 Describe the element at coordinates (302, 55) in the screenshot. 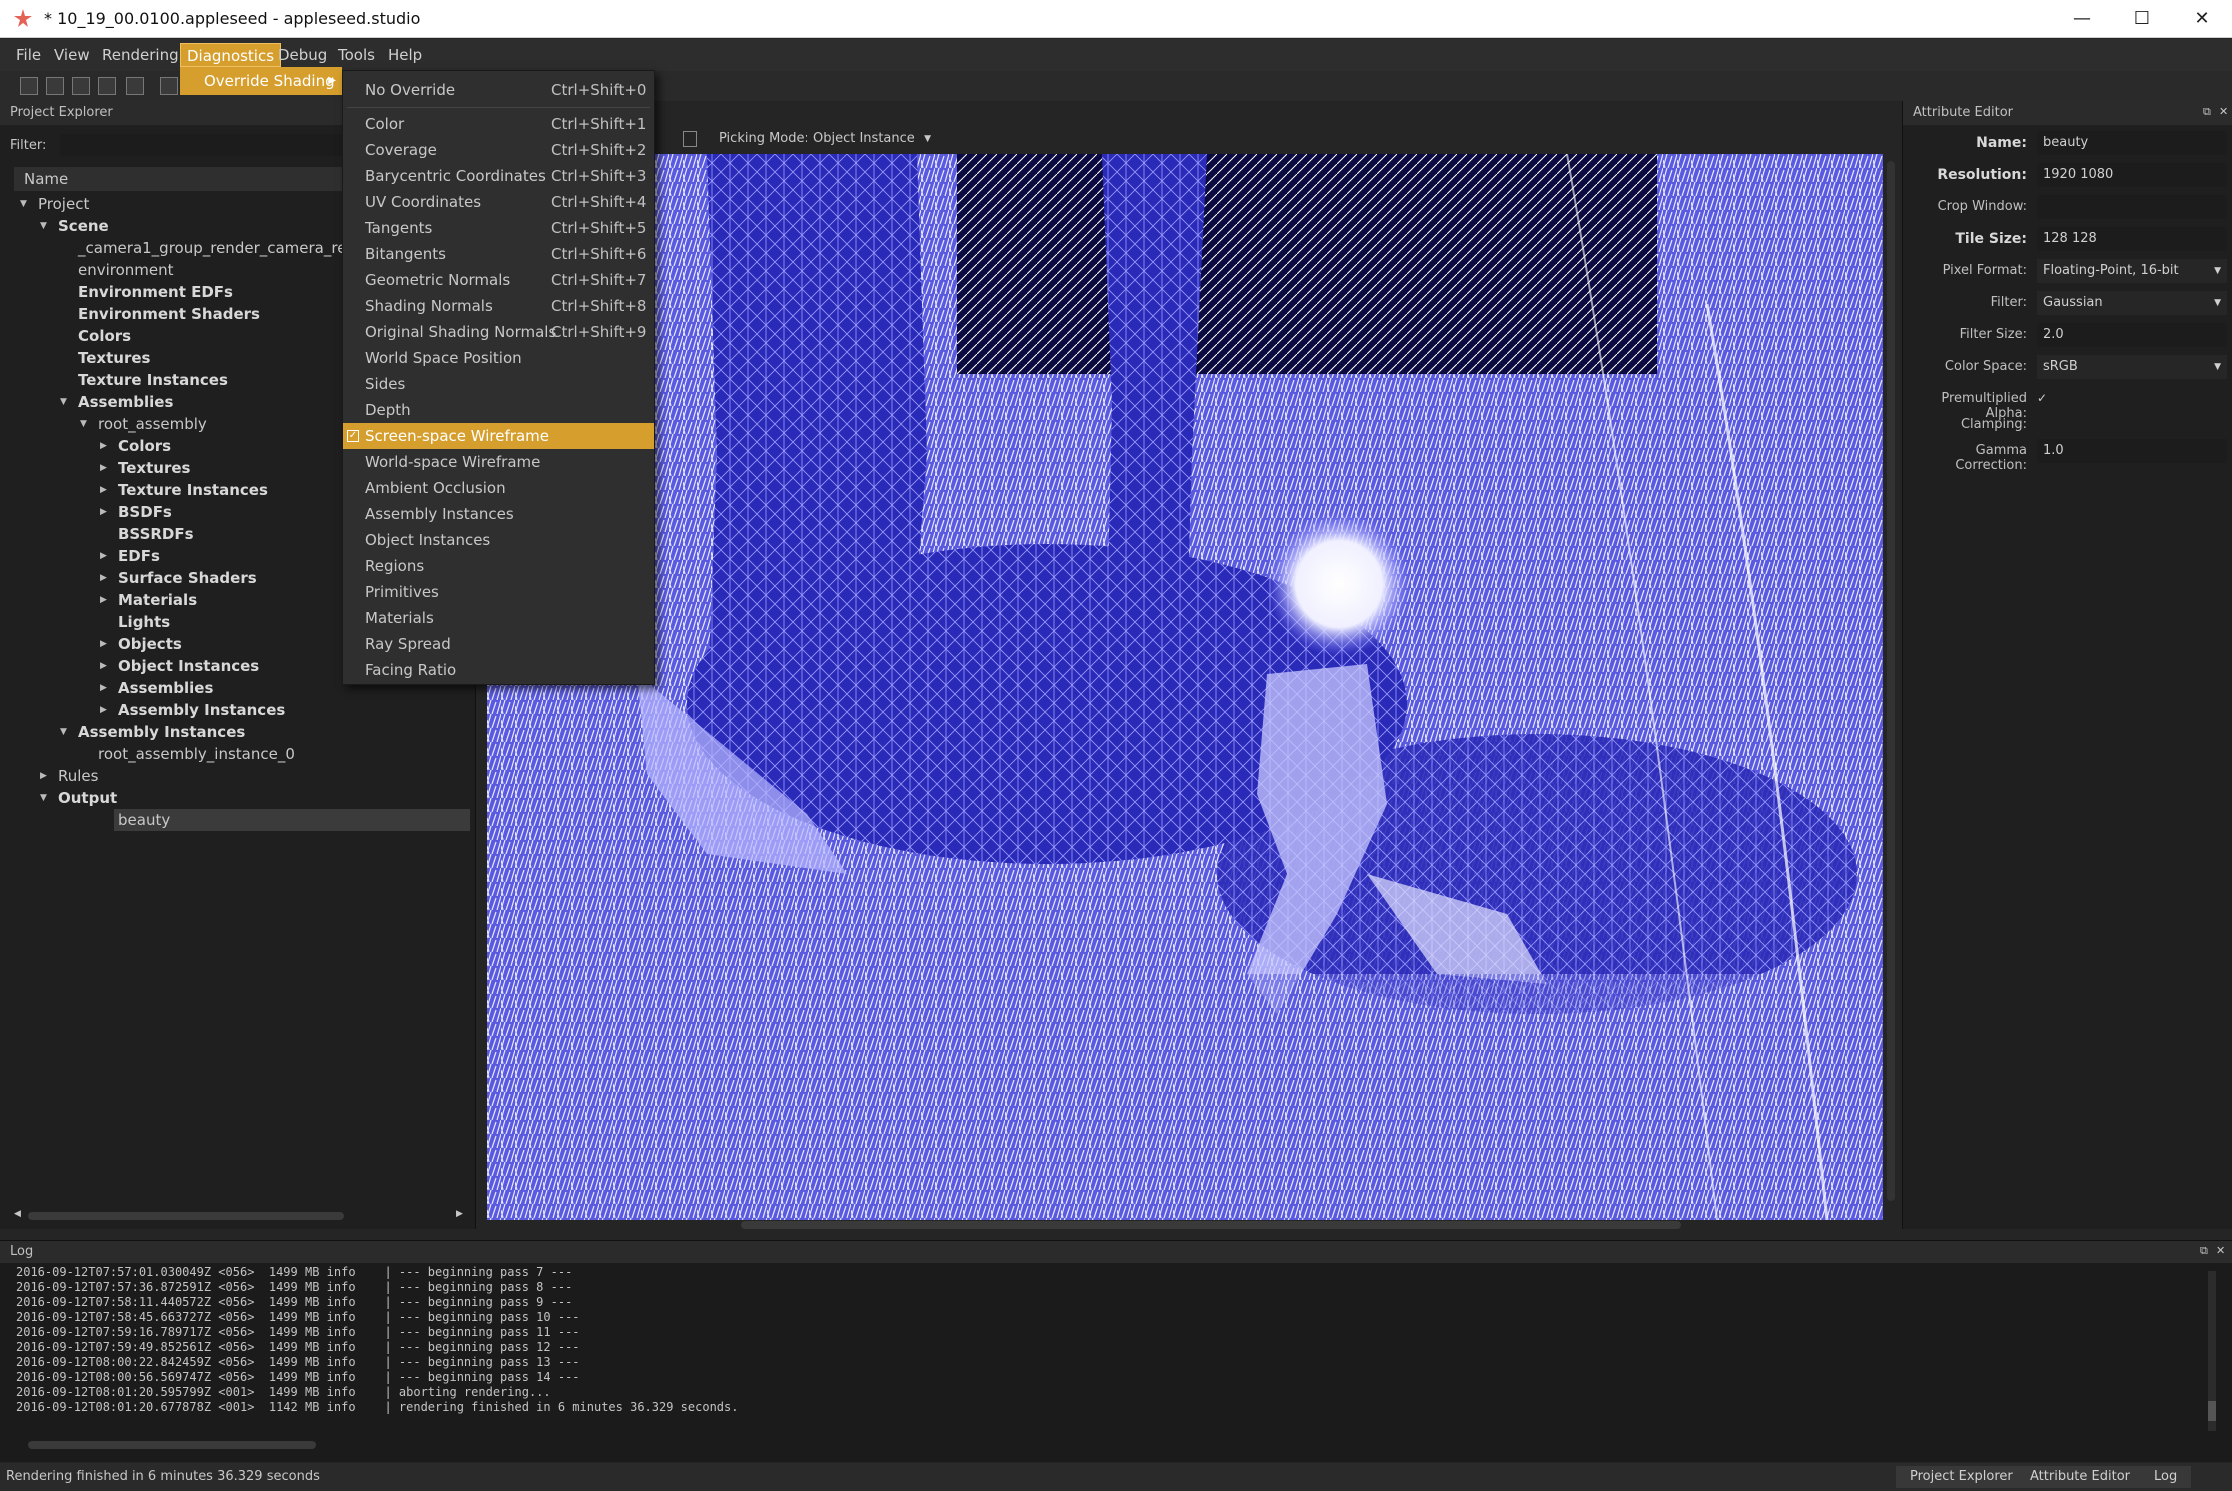

I see `menu-debug: Debug` at that location.